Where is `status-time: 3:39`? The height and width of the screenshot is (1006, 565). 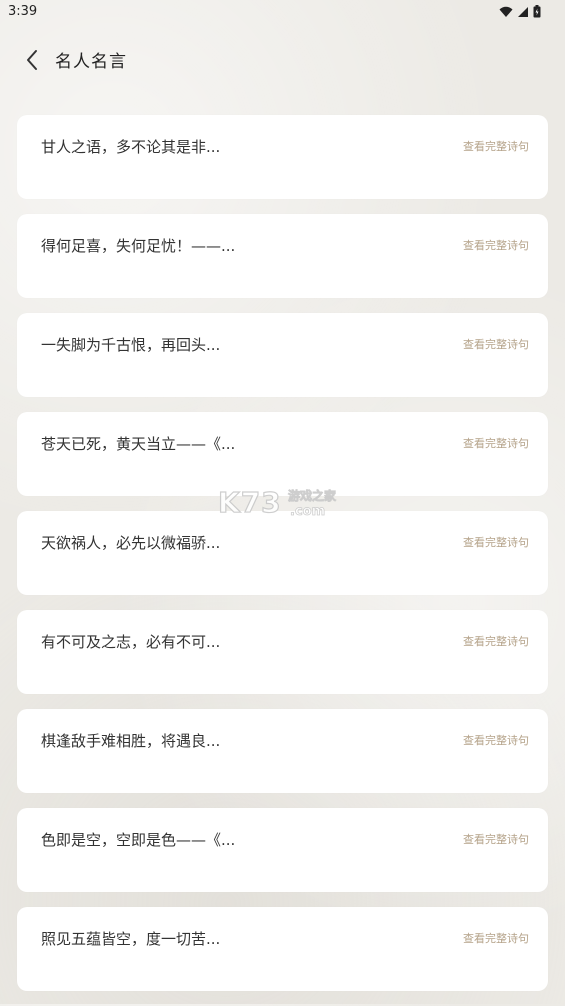
status-time: 3:39 is located at coordinates (23, 11).